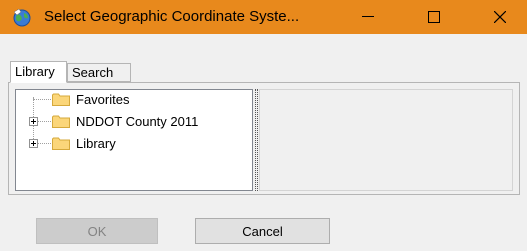 The image size is (527, 251). I want to click on splitter-handle, so click(256, 140).